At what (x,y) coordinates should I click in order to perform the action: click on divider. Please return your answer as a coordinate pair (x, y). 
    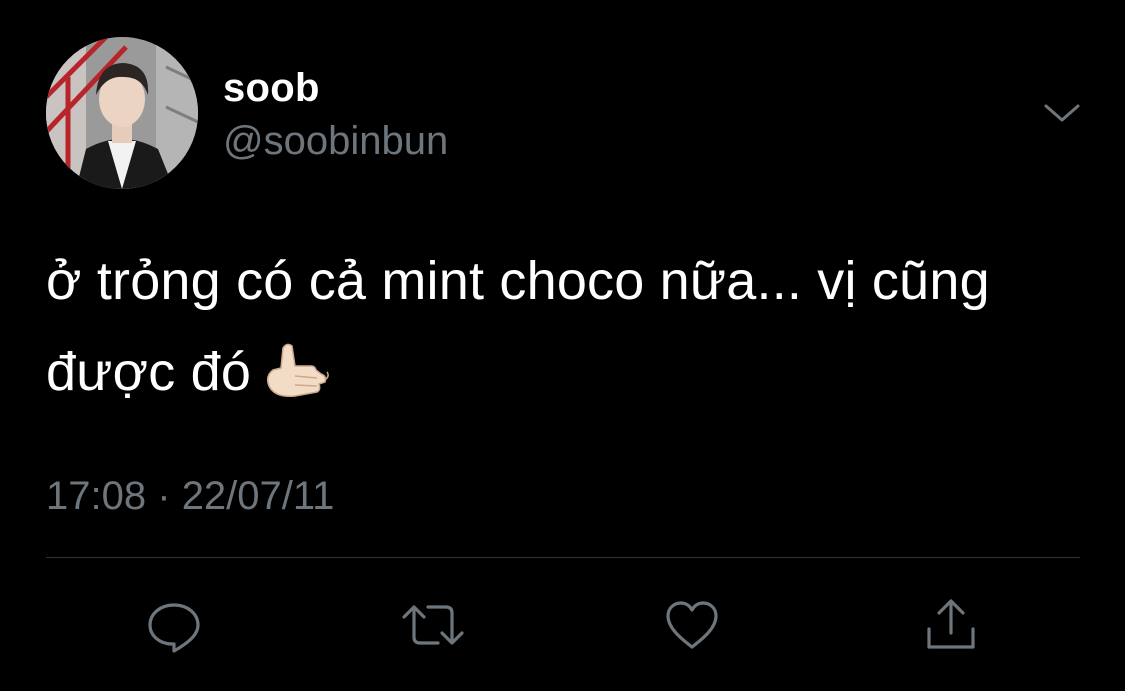
    Looking at the image, I should click on (563, 557).